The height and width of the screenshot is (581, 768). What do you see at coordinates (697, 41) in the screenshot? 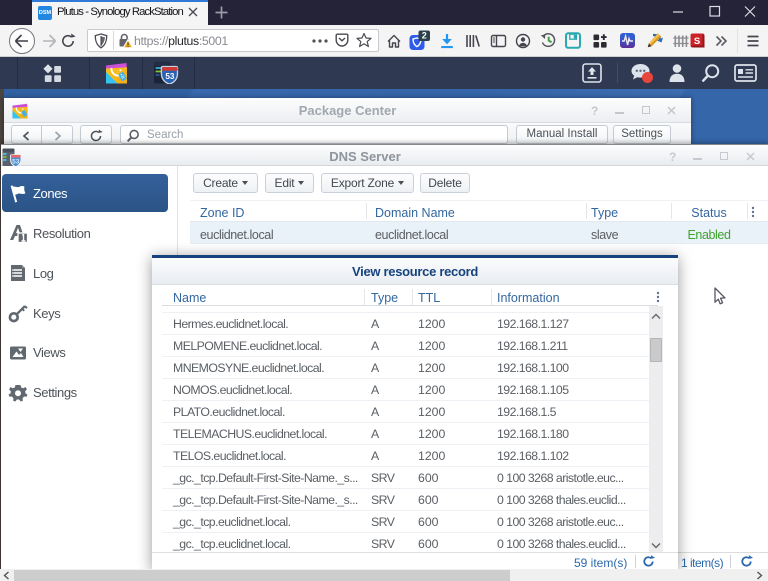
I see `svg-text: S` at bounding box center [697, 41].